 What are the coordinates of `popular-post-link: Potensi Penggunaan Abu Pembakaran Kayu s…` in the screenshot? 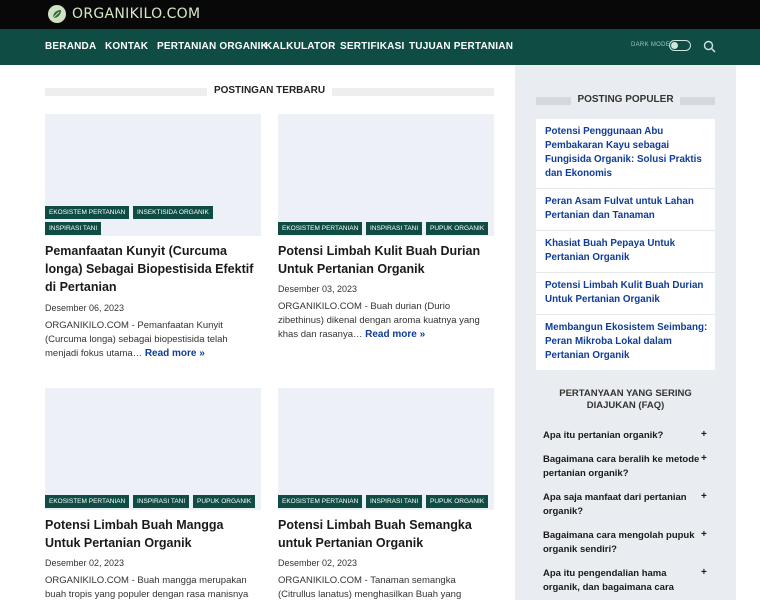 It's located at (627, 153).